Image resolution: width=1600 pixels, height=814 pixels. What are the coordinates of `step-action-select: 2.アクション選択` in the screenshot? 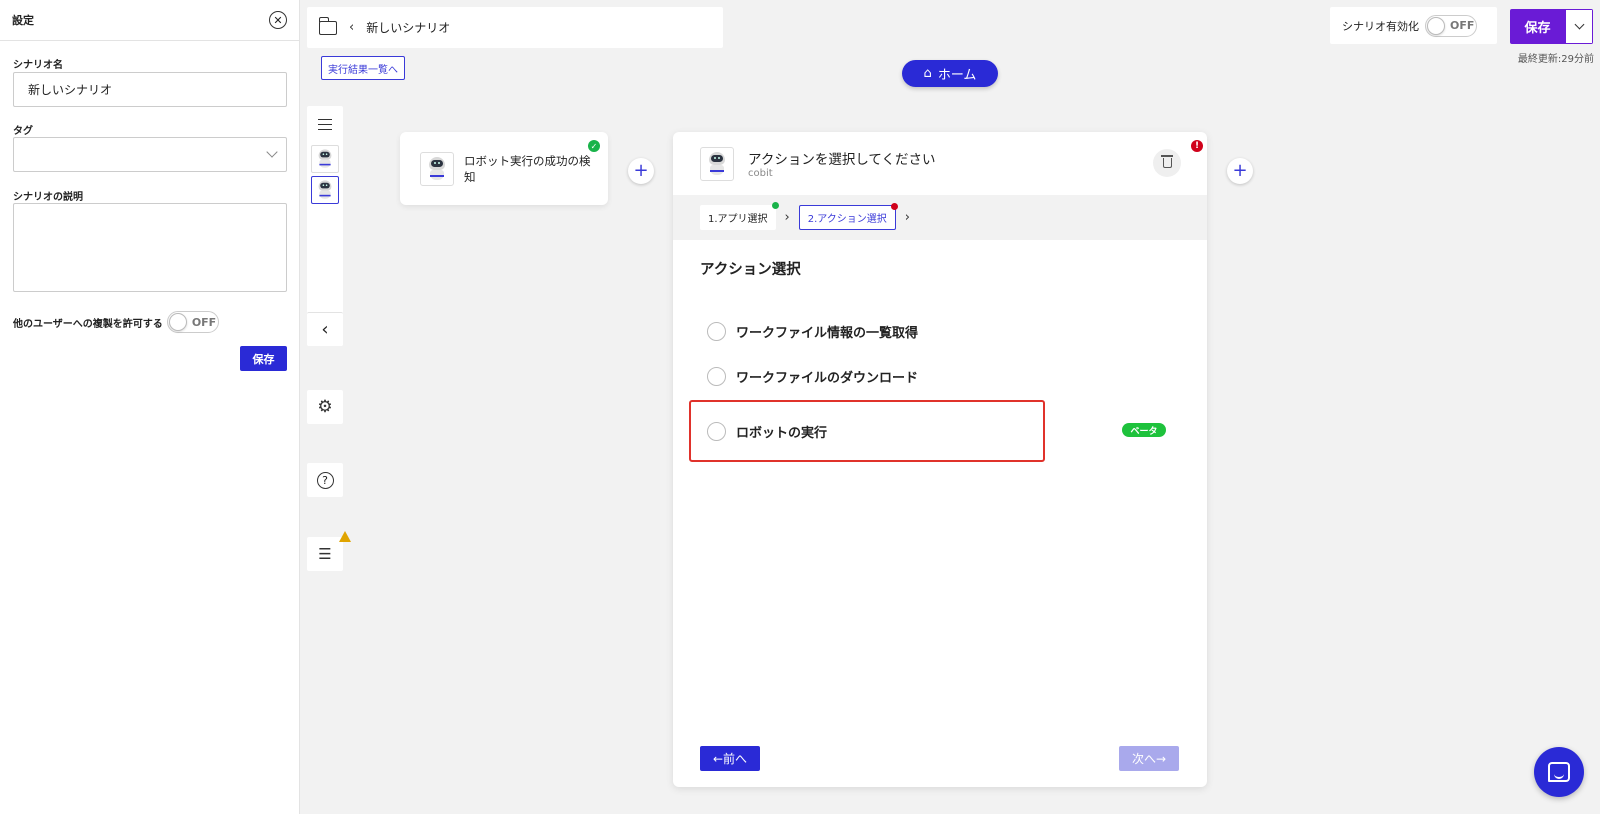 It's located at (848, 216).